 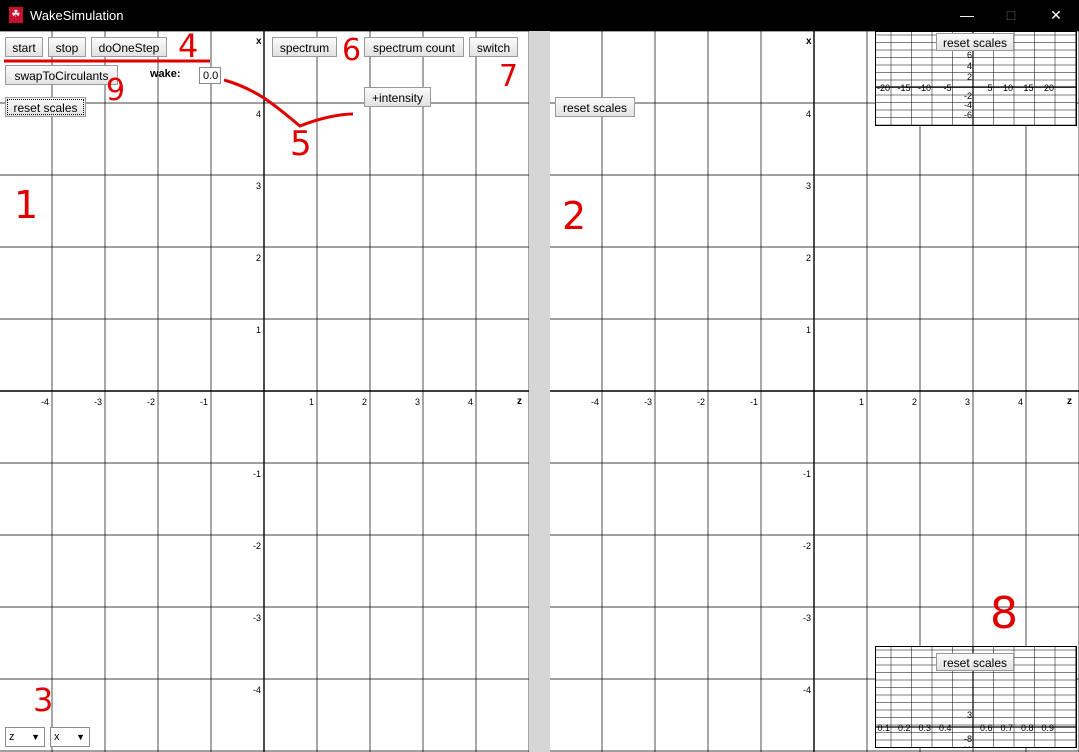 I want to click on inset-x-tick-label: -5, so click(x=947, y=88).